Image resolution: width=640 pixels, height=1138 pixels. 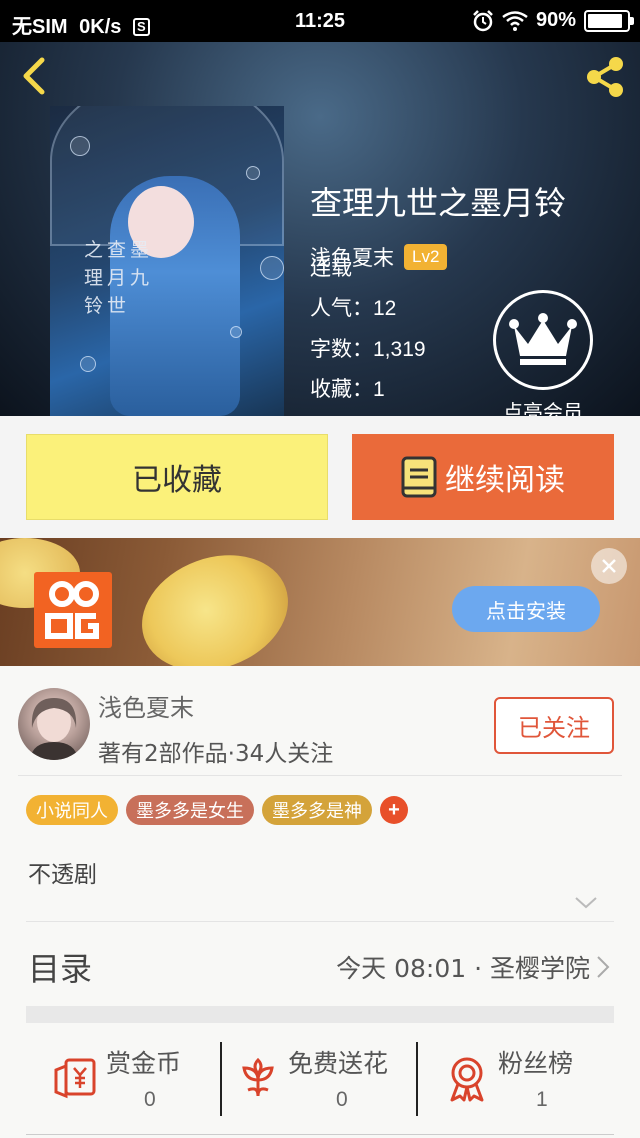 I want to click on favorites-value: 1, so click(x=379, y=389).